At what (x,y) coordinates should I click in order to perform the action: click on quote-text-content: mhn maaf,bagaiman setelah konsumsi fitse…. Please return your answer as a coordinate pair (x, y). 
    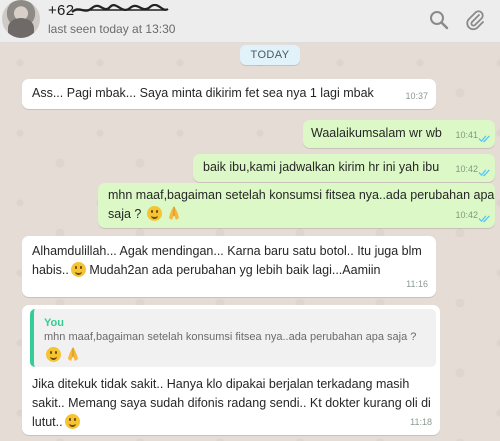
    Looking at the image, I should click on (230, 337).